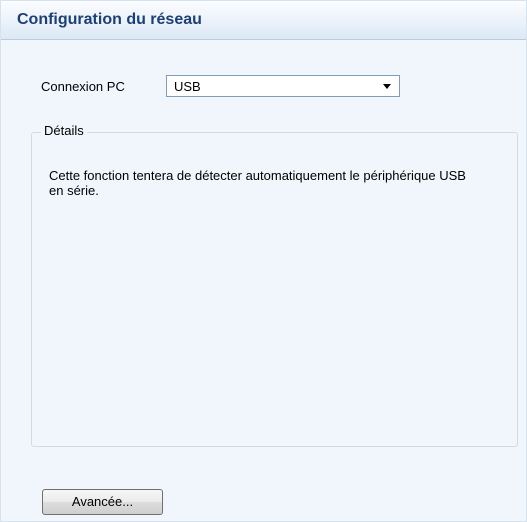 The width and height of the screenshot is (527, 522). What do you see at coordinates (64, 130) in the screenshot?
I see `details-legend: Détails` at bounding box center [64, 130].